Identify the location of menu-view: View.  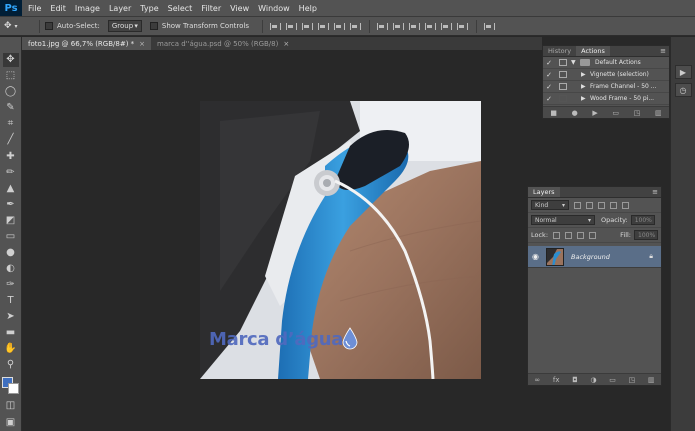
(239, 8).